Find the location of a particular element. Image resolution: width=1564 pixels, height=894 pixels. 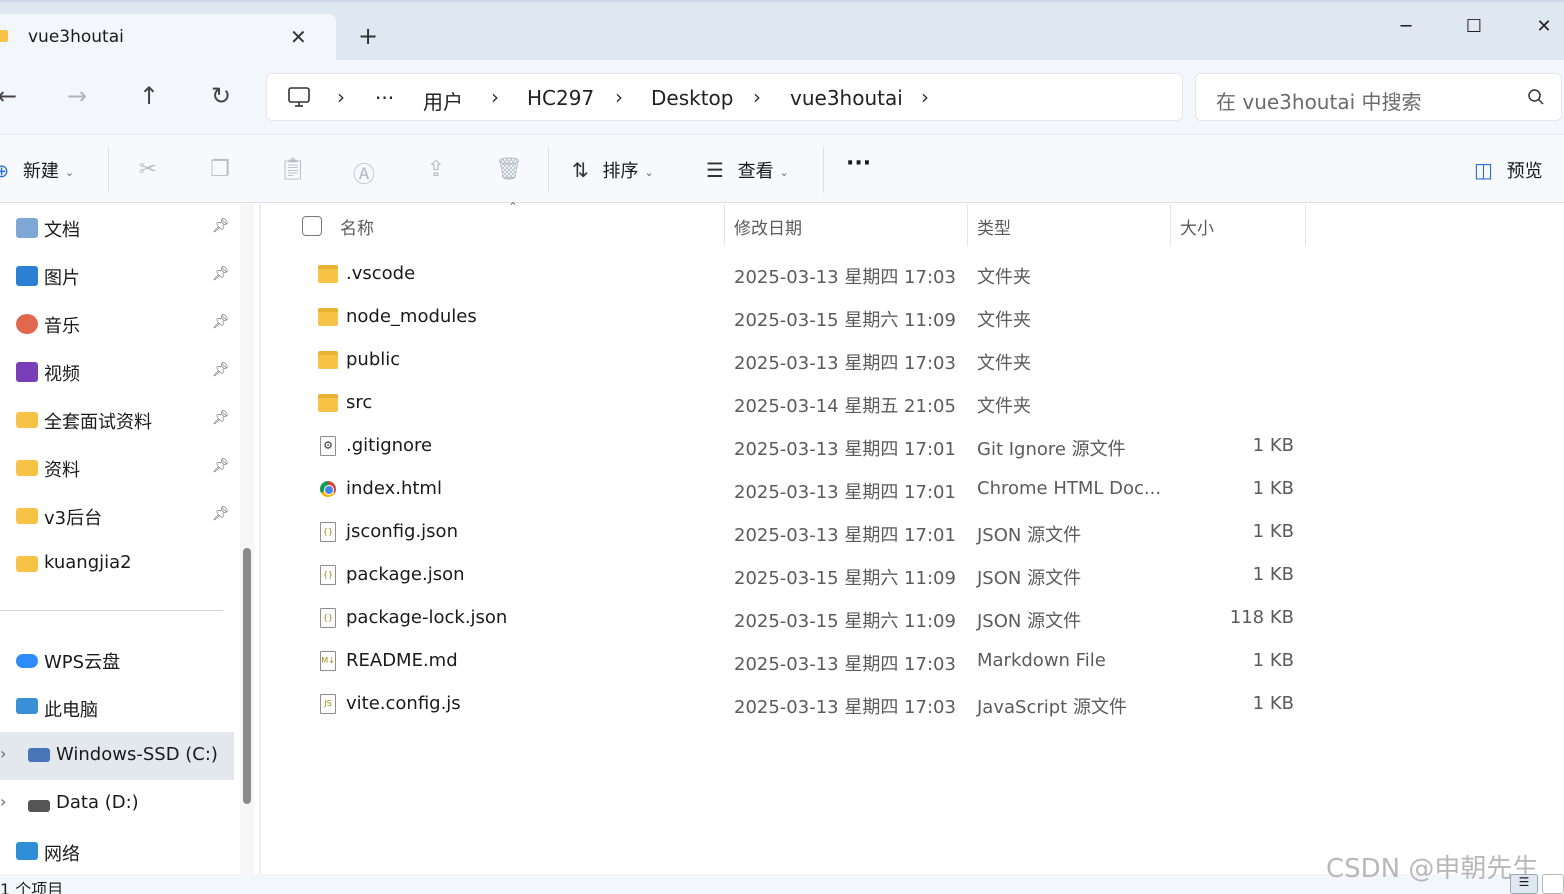

delete-icon: 🗑︎ is located at coordinates (509, 169).